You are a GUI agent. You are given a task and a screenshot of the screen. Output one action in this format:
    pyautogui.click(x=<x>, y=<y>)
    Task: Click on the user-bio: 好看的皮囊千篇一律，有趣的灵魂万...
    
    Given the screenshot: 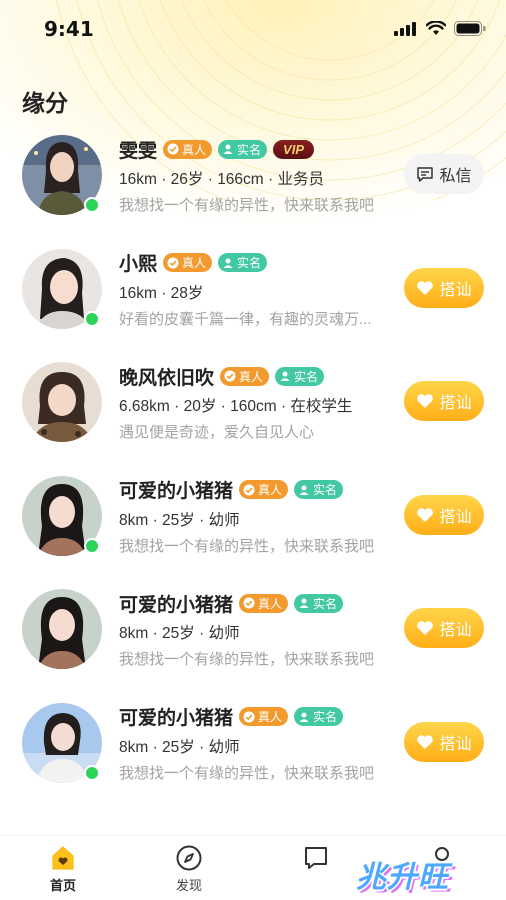 What is the action you would take?
    pyautogui.click(x=245, y=319)
    